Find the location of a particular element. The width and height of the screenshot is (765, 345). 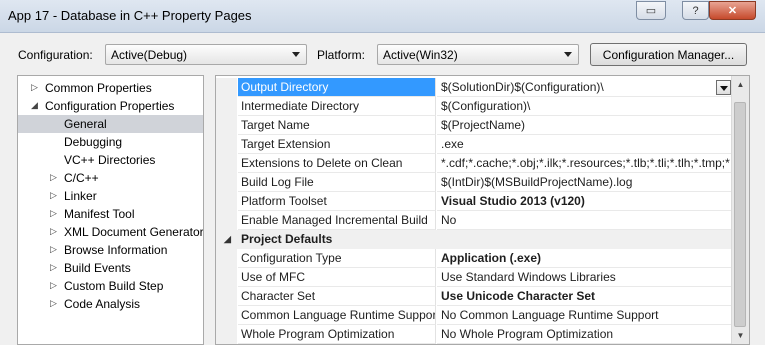

vertical-scrollbar: ▲ ▼ is located at coordinates (740, 210).